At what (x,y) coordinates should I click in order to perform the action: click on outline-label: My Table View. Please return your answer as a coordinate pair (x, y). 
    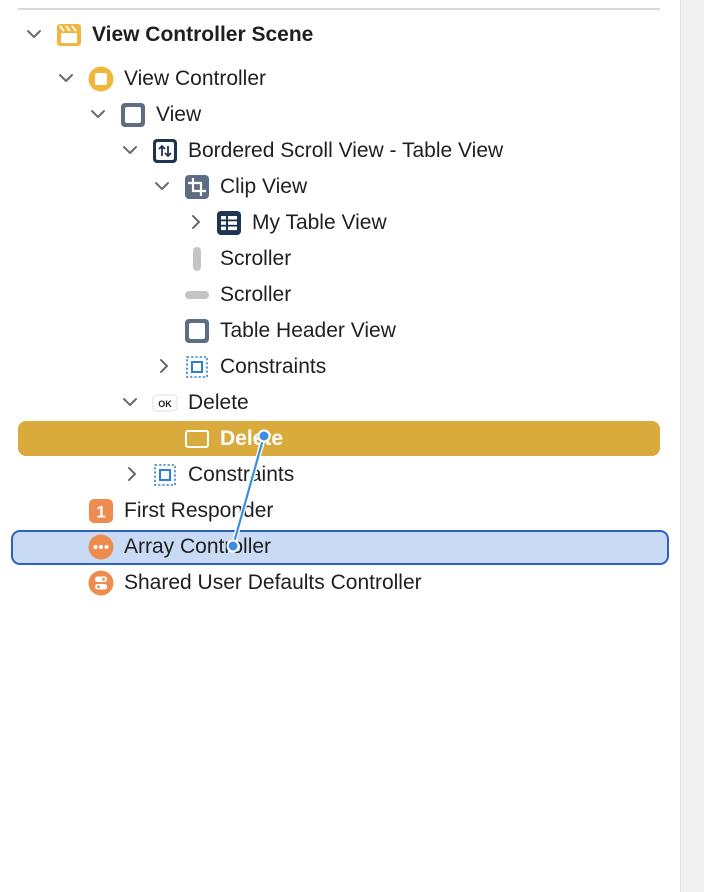
    Looking at the image, I should click on (319, 222).